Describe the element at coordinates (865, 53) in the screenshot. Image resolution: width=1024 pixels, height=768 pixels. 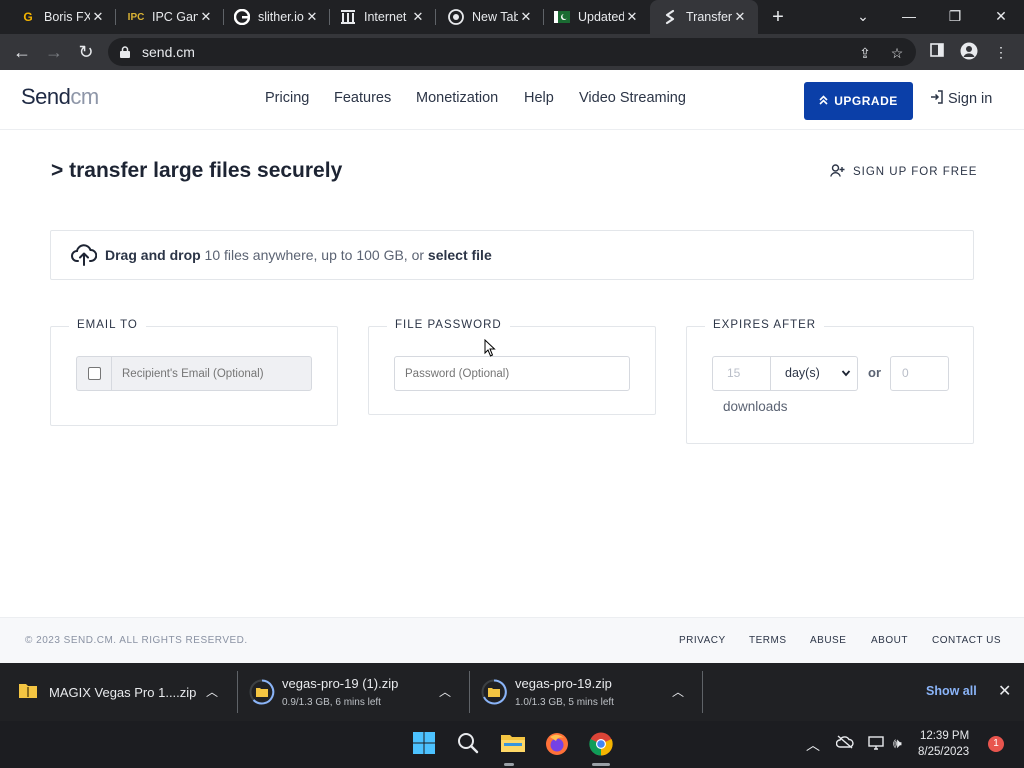
I see `share-icon: ⇪` at that location.